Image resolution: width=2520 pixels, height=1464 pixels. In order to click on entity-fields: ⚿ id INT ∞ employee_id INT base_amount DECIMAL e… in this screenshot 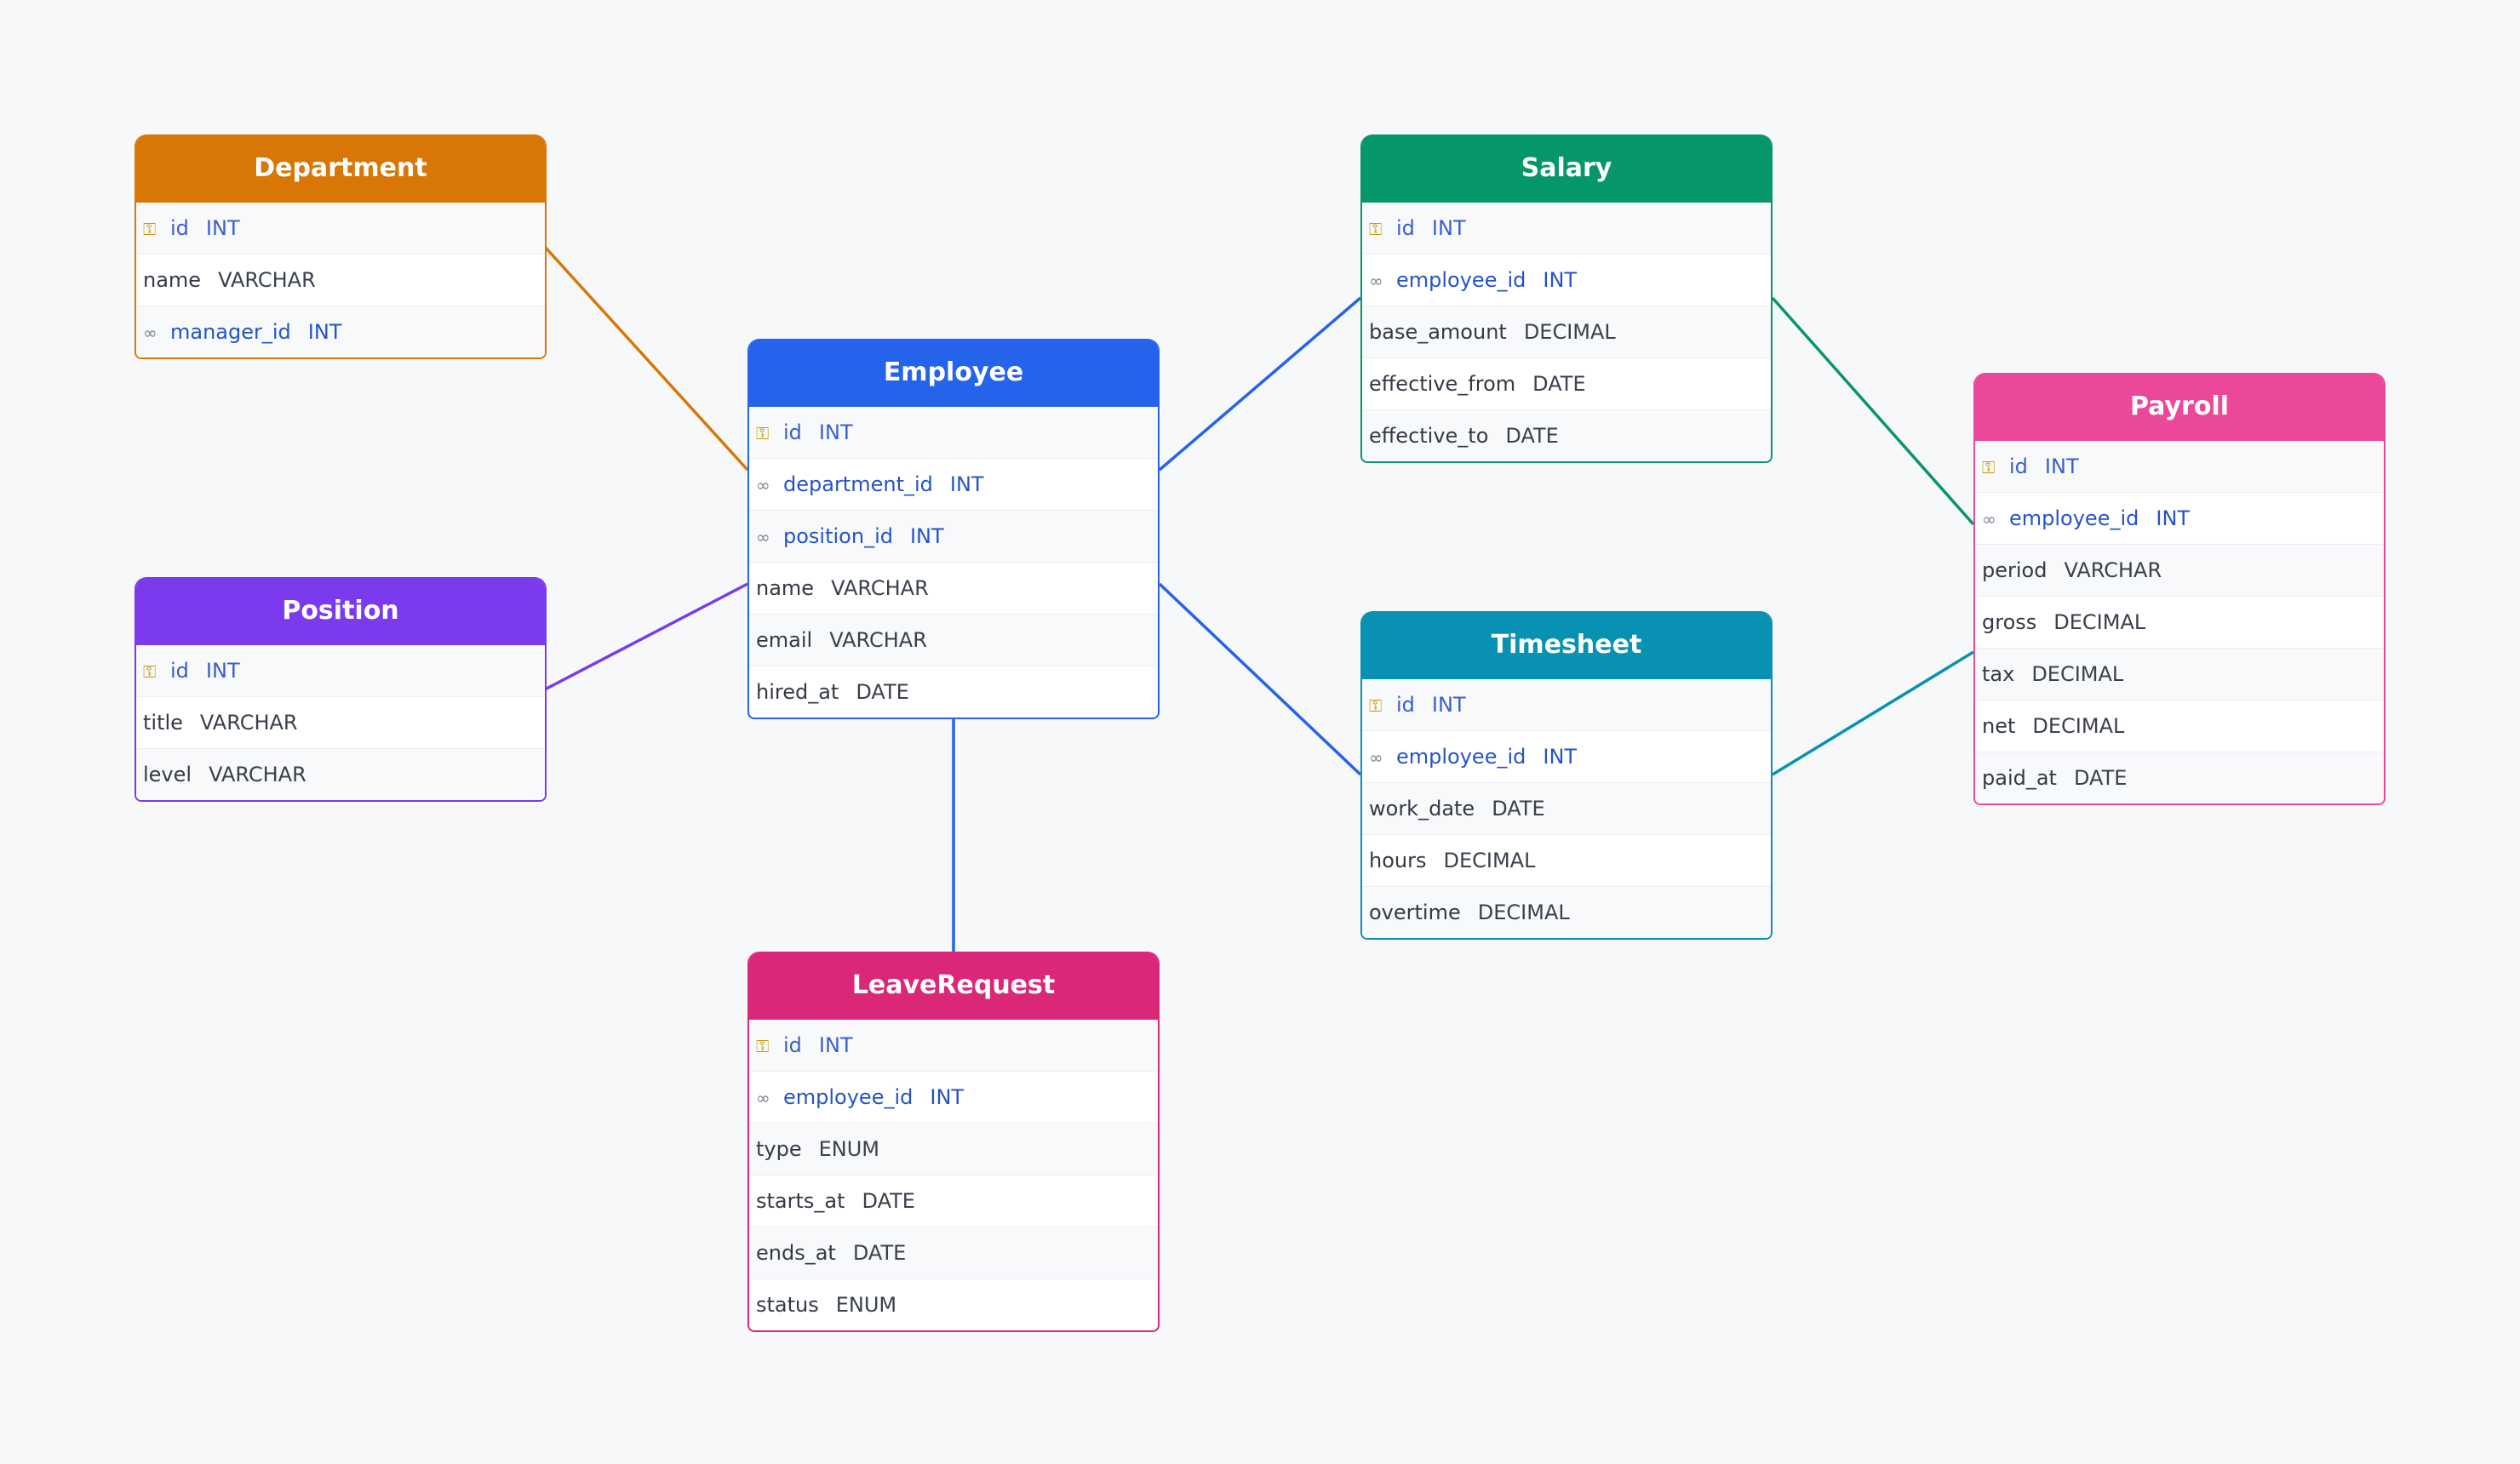, I will do `click(1566, 332)`.